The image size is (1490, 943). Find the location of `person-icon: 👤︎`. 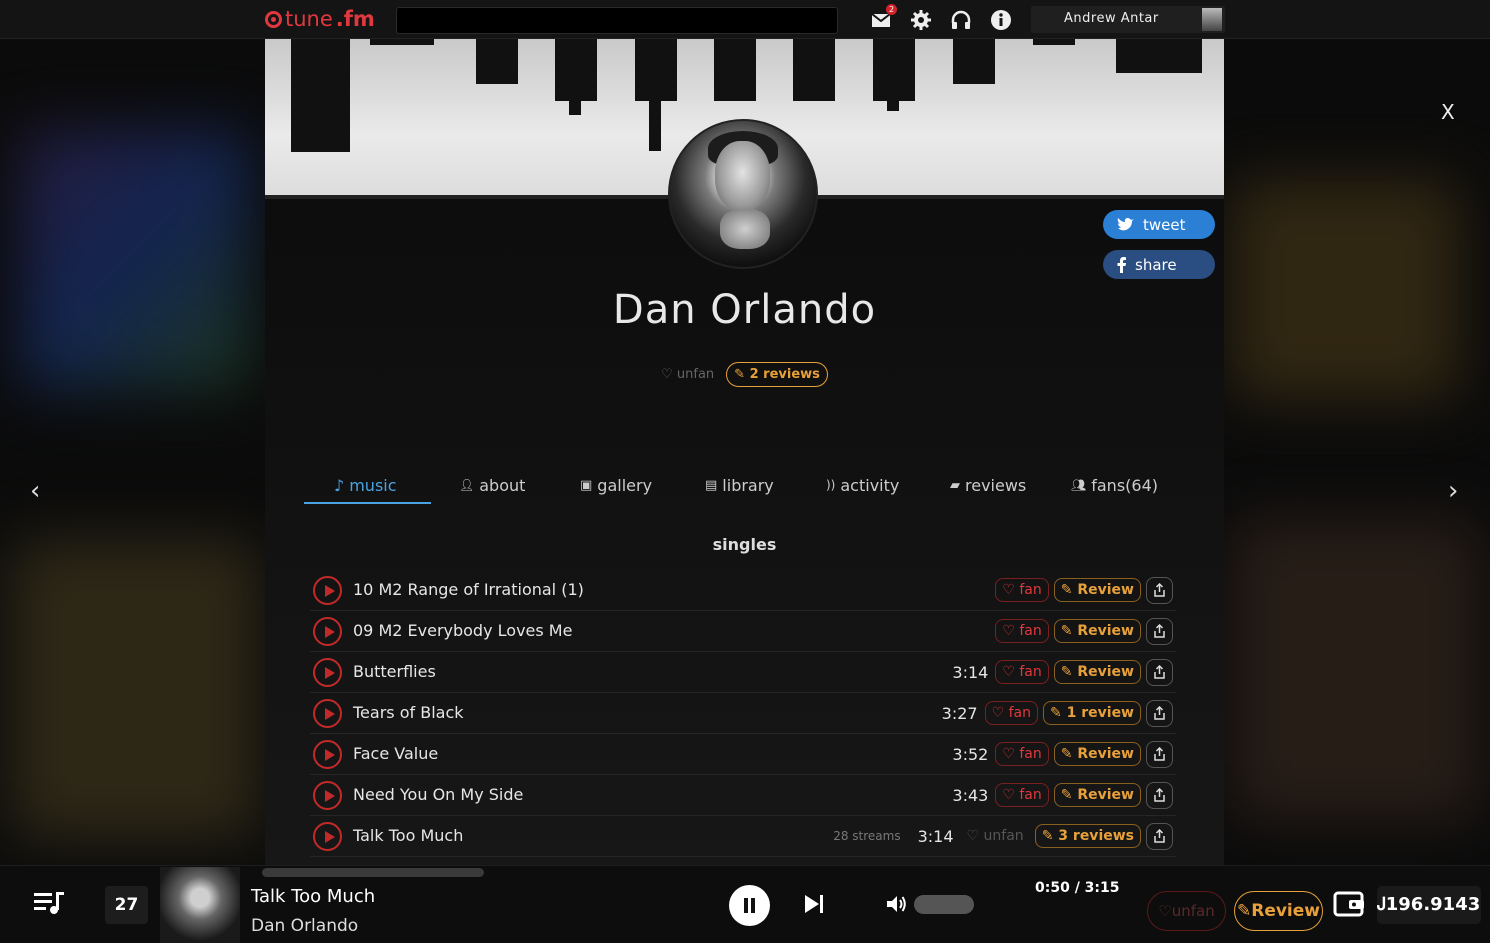

person-icon: 👤︎ is located at coordinates (467, 485).